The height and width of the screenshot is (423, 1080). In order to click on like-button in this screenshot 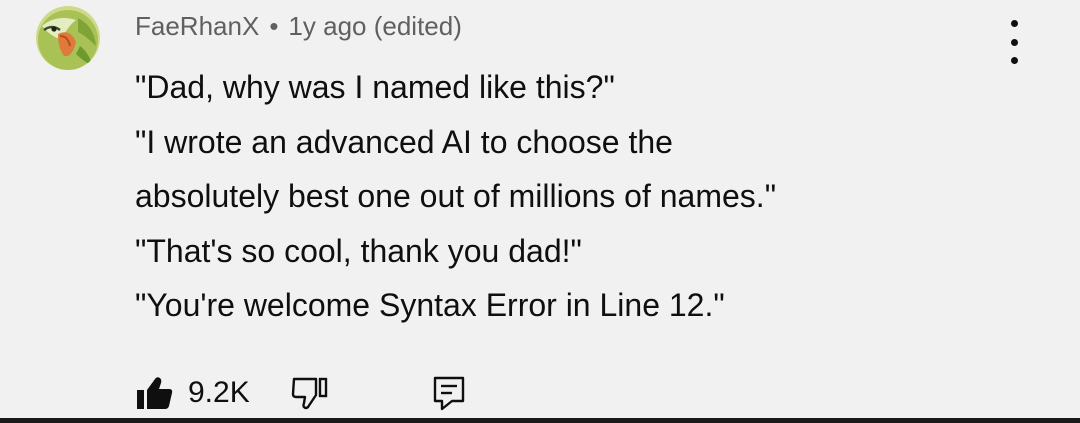, I will do `click(155, 393)`.